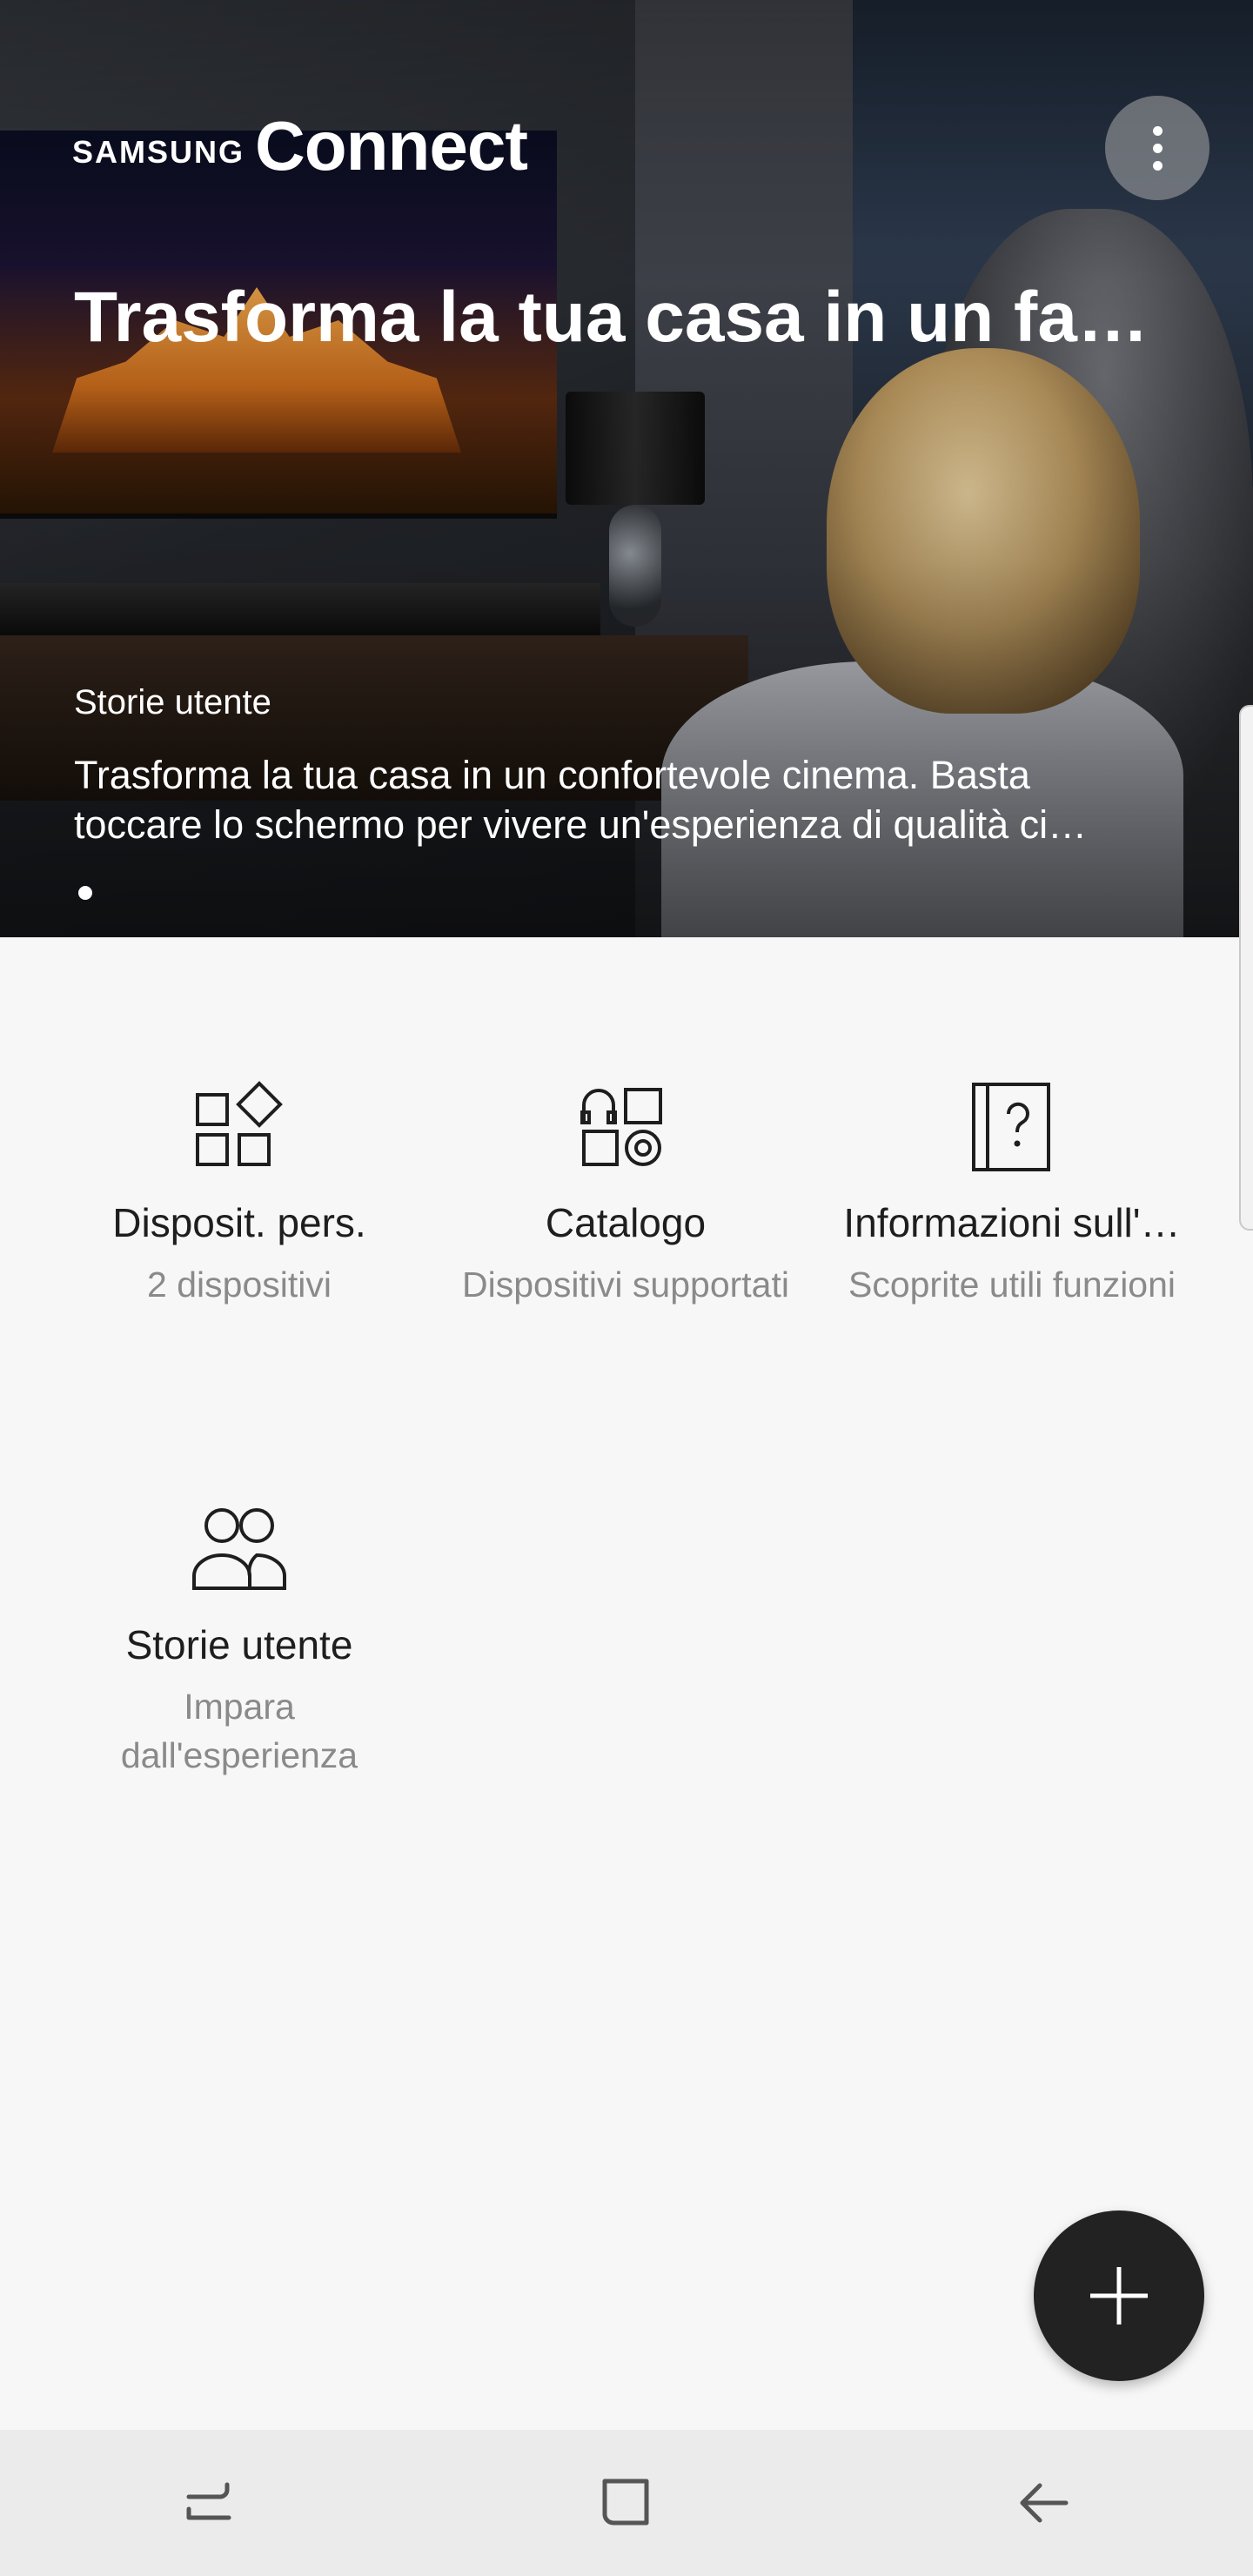 This screenshot has width=1253, height=2576. What do you see at coordinates (625, 1285) in the screenshot?
I see `tile-subtitle: Dispositivi supportati` at bounding box center [625, 1285].